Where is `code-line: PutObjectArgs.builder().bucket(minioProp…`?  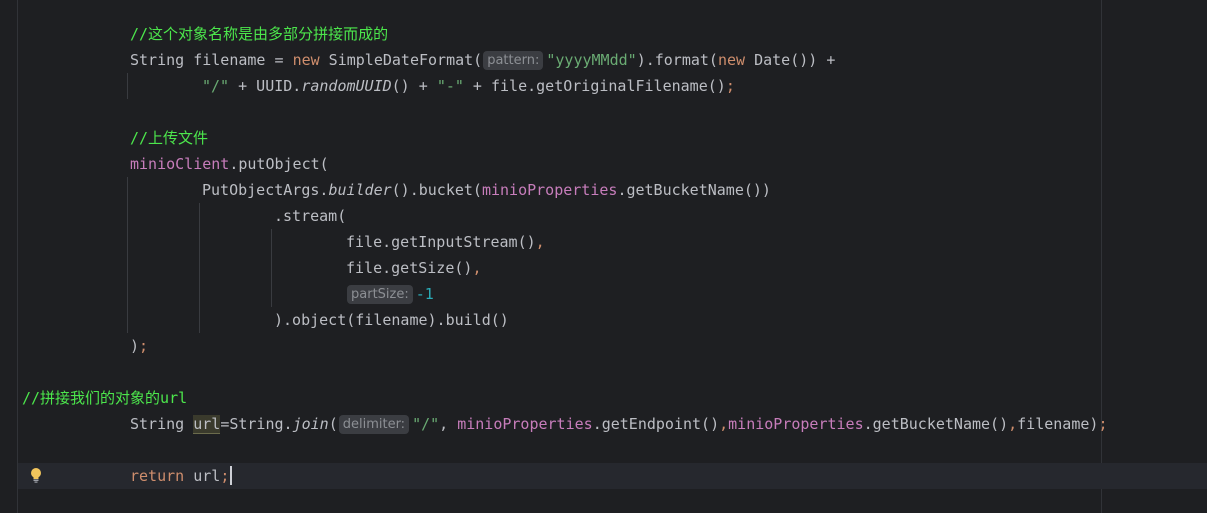
code-line: PutObjectArgs.builder().bucket(minioProp… is located at coordinates (486, 190).